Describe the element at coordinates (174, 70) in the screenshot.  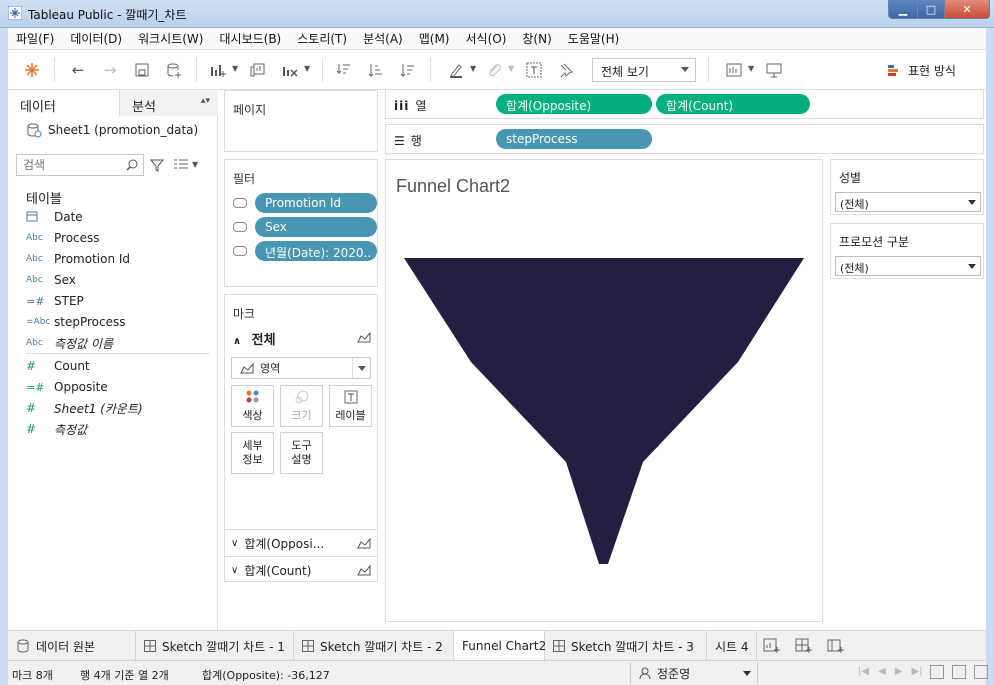
I see `new-datasource-button` at that location.